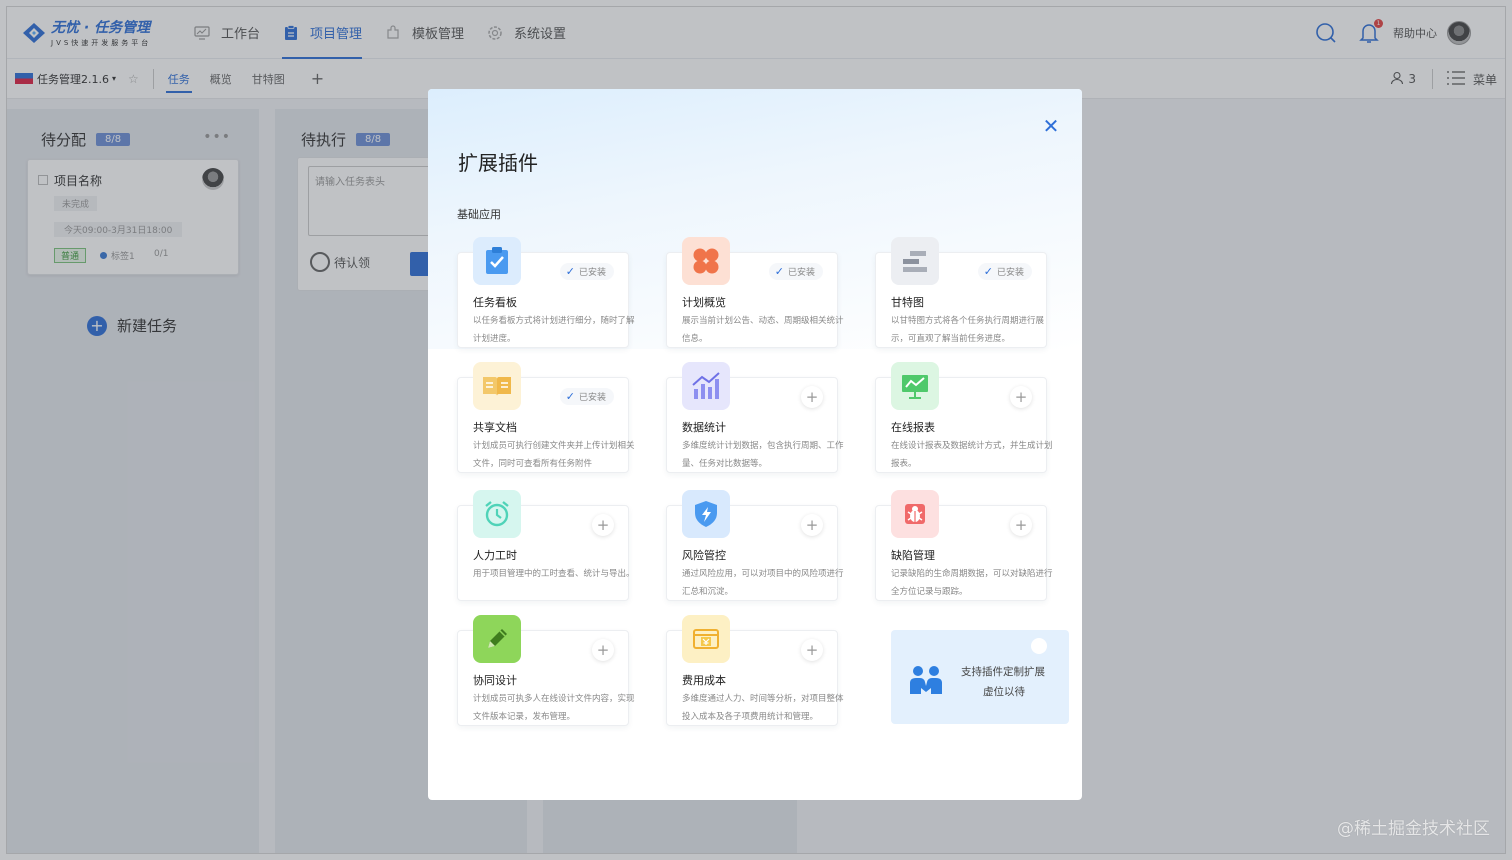  I want to click on plugin-name: 人力工时, so click(495, 555).